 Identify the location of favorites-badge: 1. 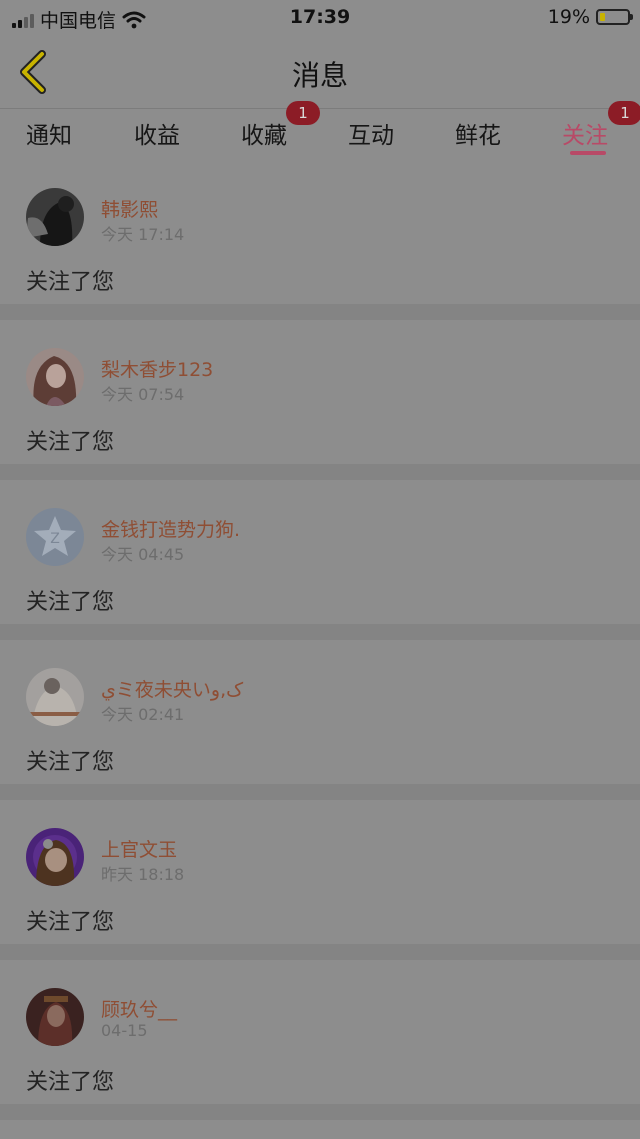
(303, 113).